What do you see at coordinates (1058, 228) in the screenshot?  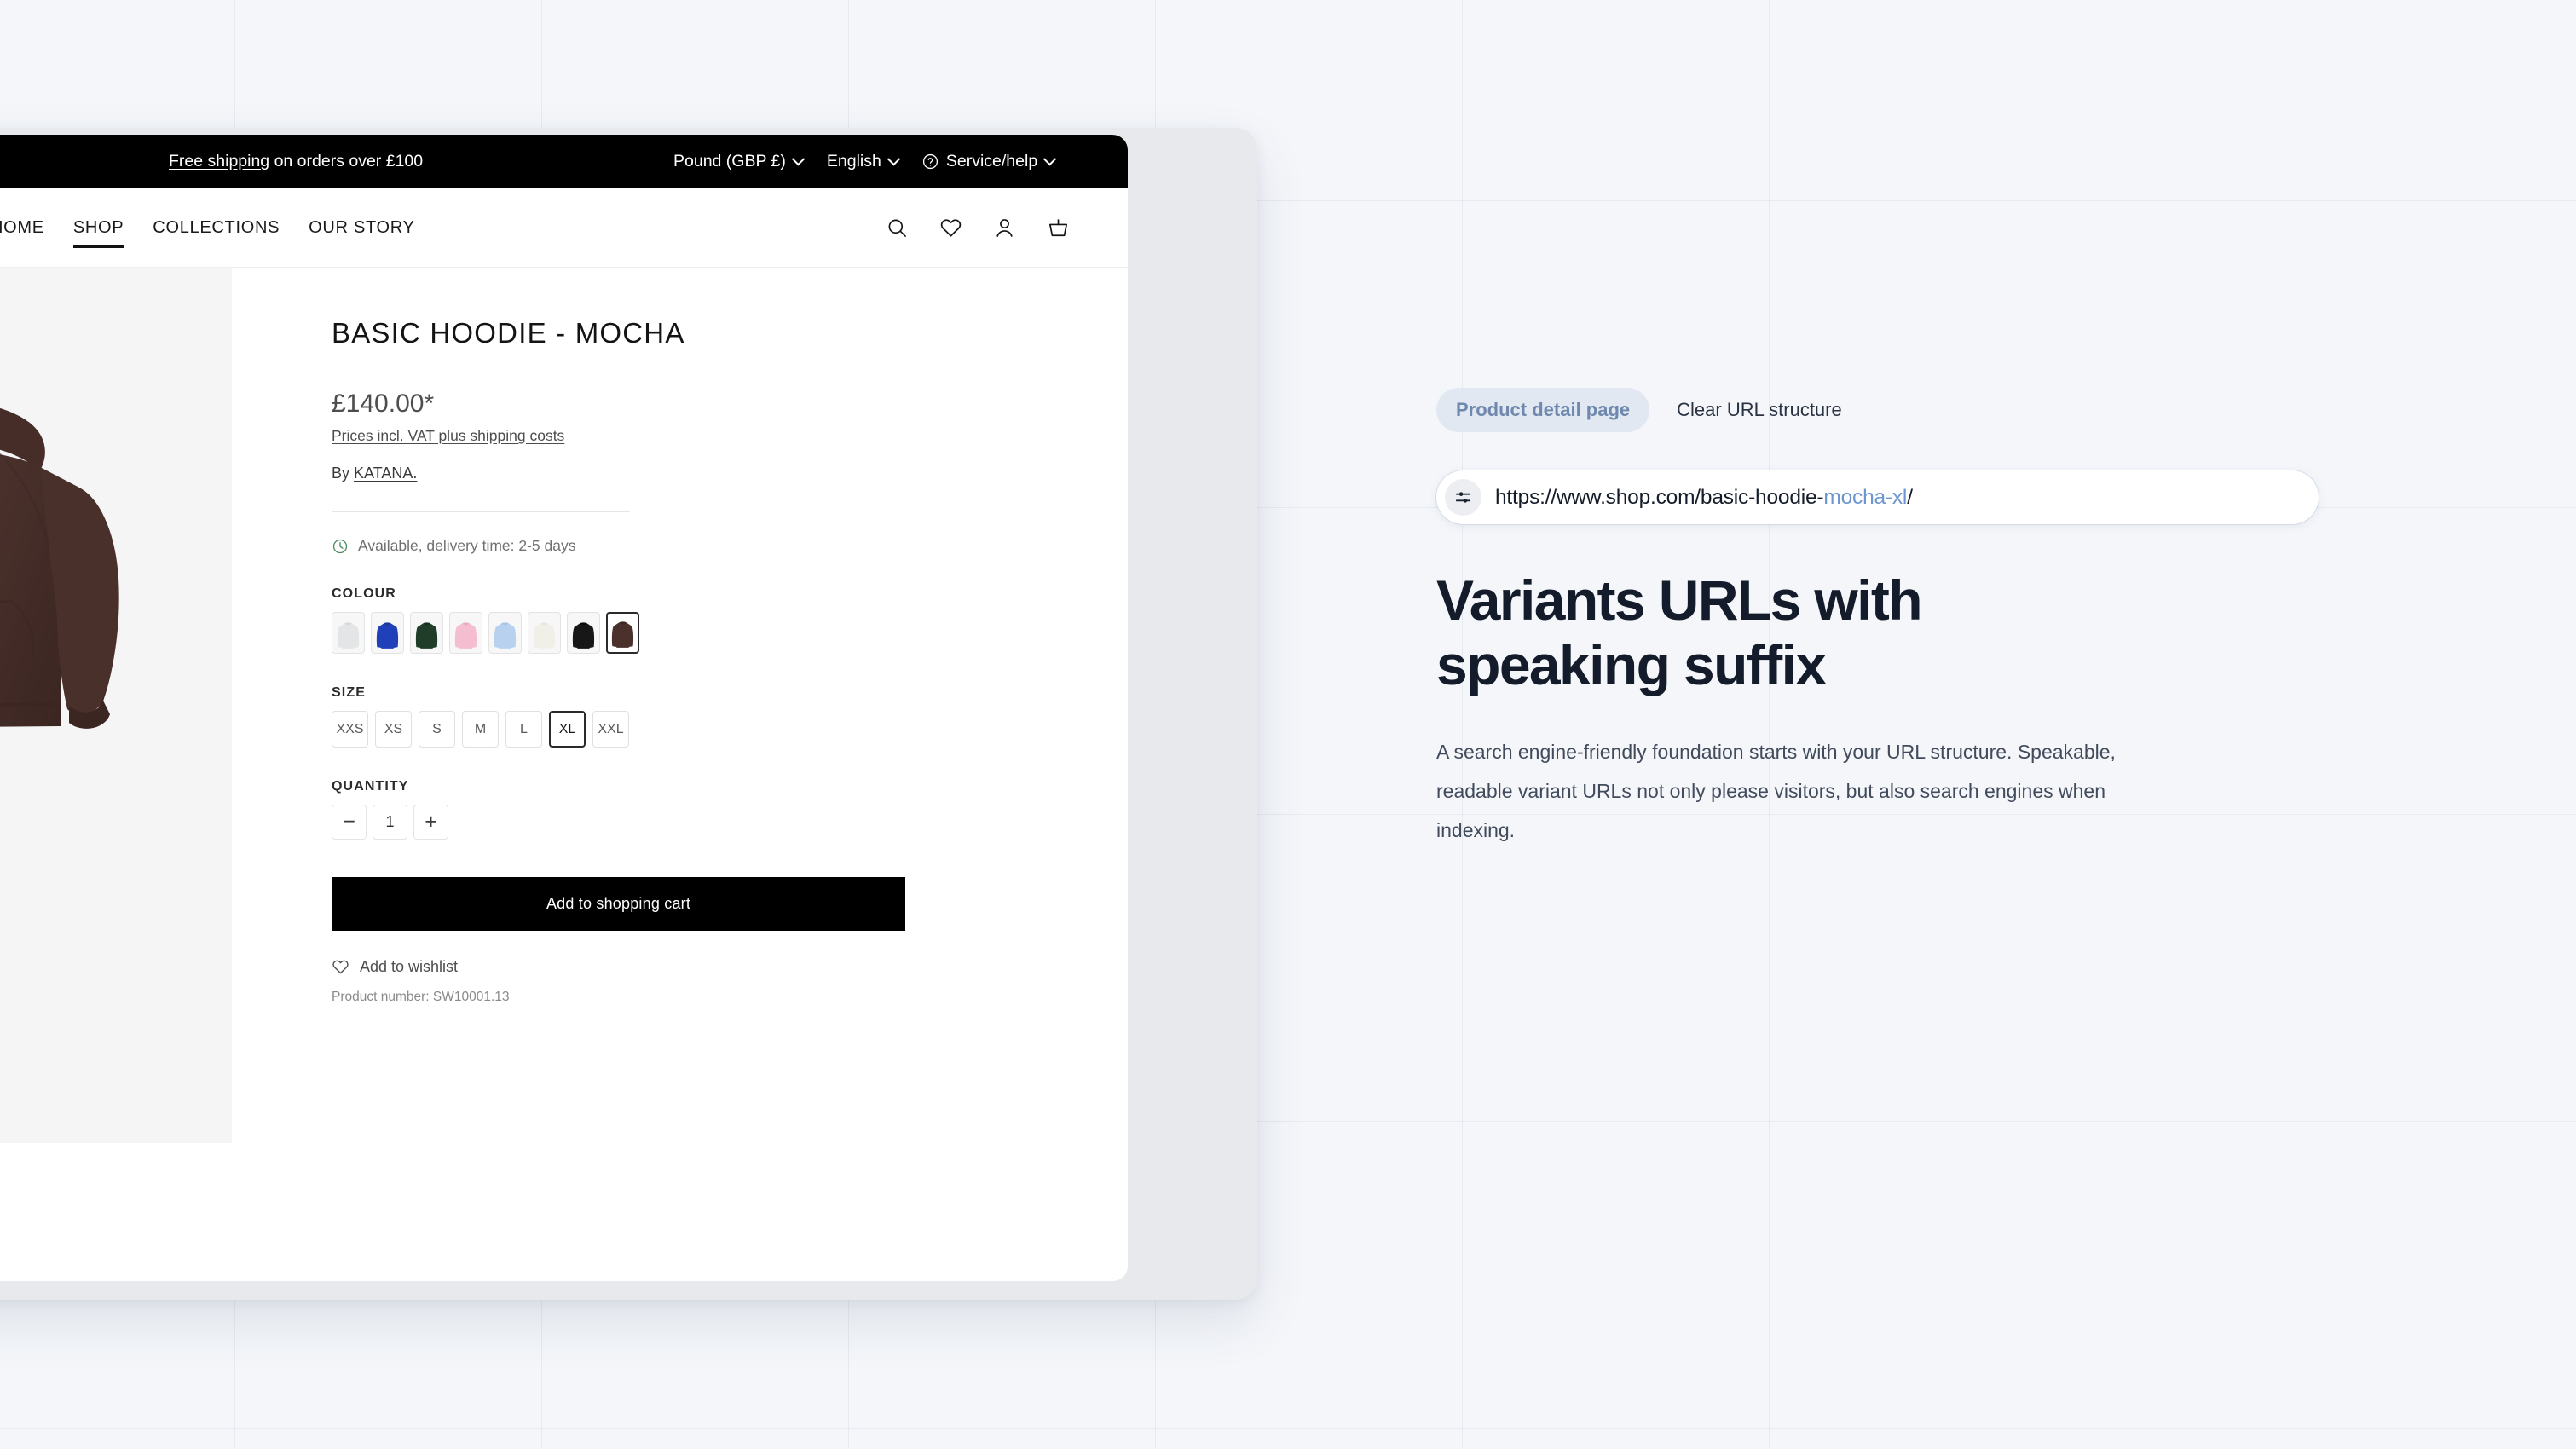 I see `cart-basket-icon` at bounding box center [1058, 228].